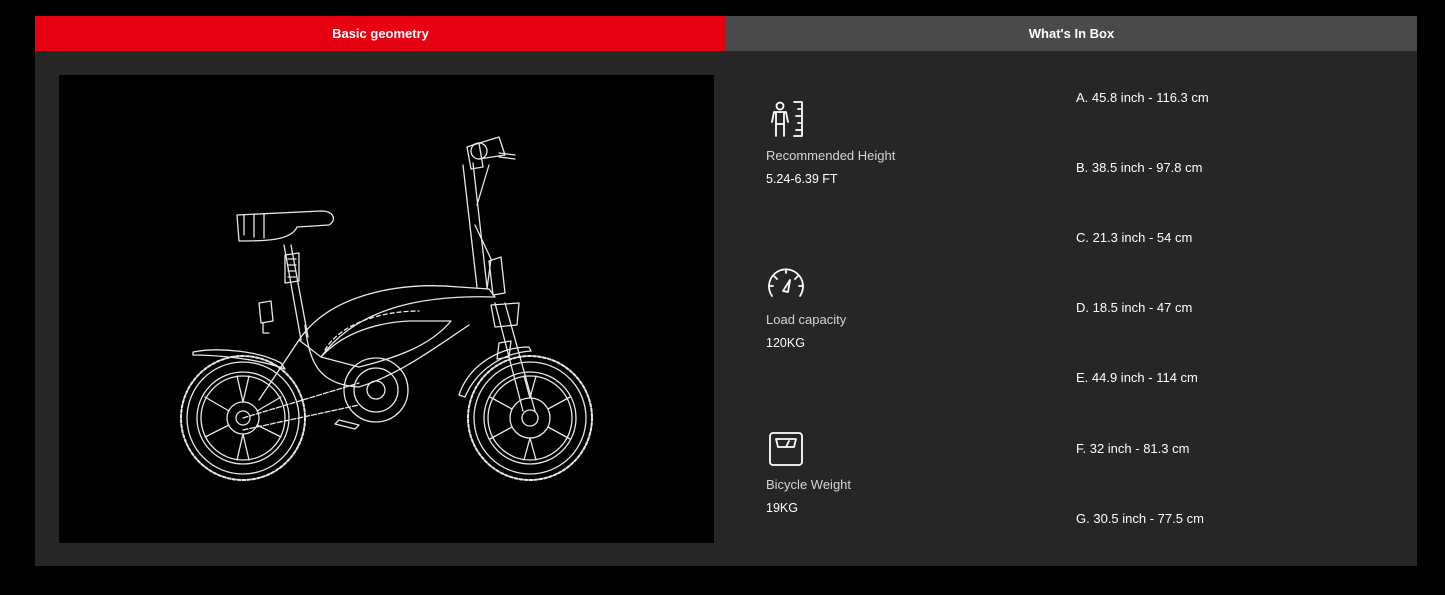  I want to click on spec-load-capacity: Load capacity 120KG, so click(896, 307).